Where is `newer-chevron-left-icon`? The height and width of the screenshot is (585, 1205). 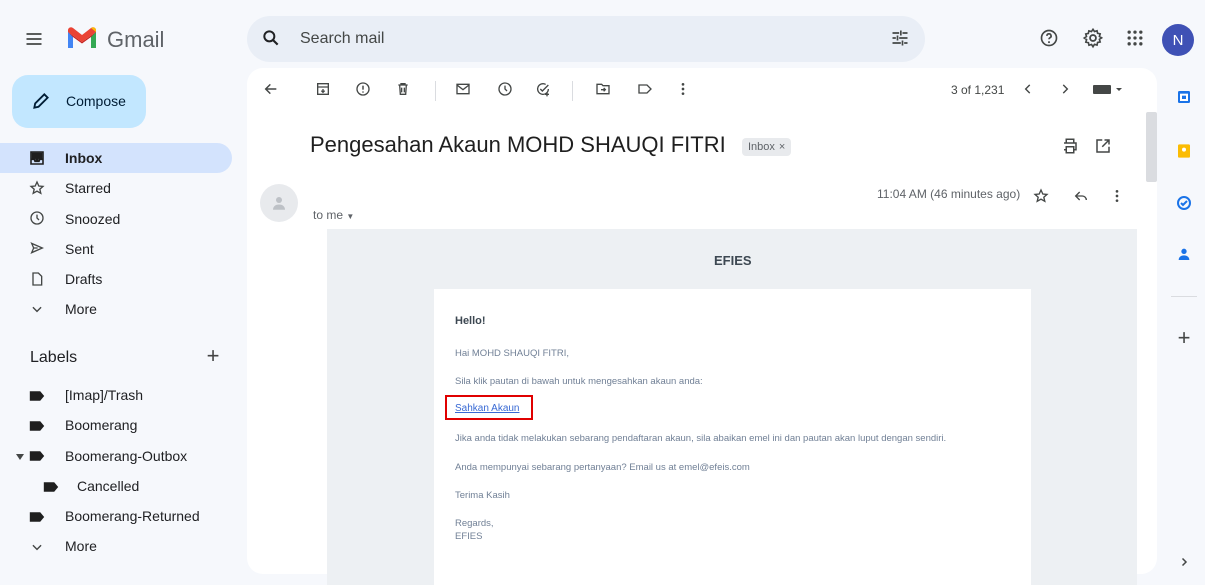
newer-chevron-left-icon is located at coordinates (1028, 89).